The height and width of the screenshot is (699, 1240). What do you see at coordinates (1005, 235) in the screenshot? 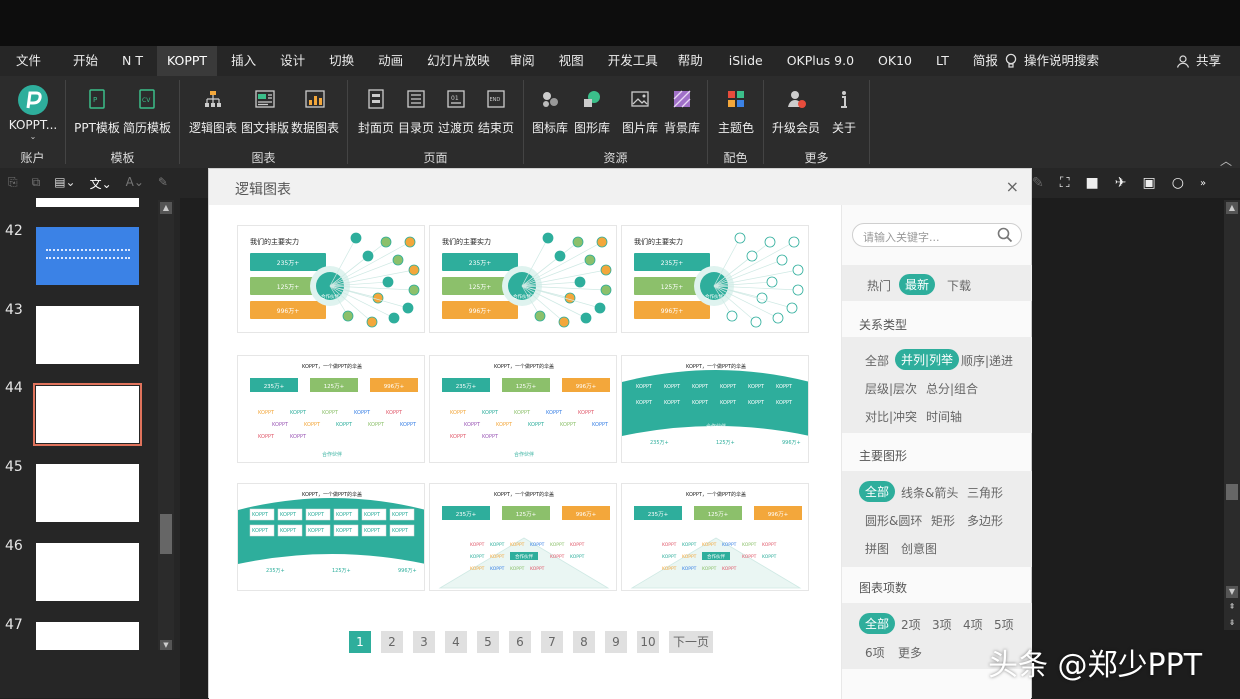
I see `search-icon` at bounding box center [1005, 235].